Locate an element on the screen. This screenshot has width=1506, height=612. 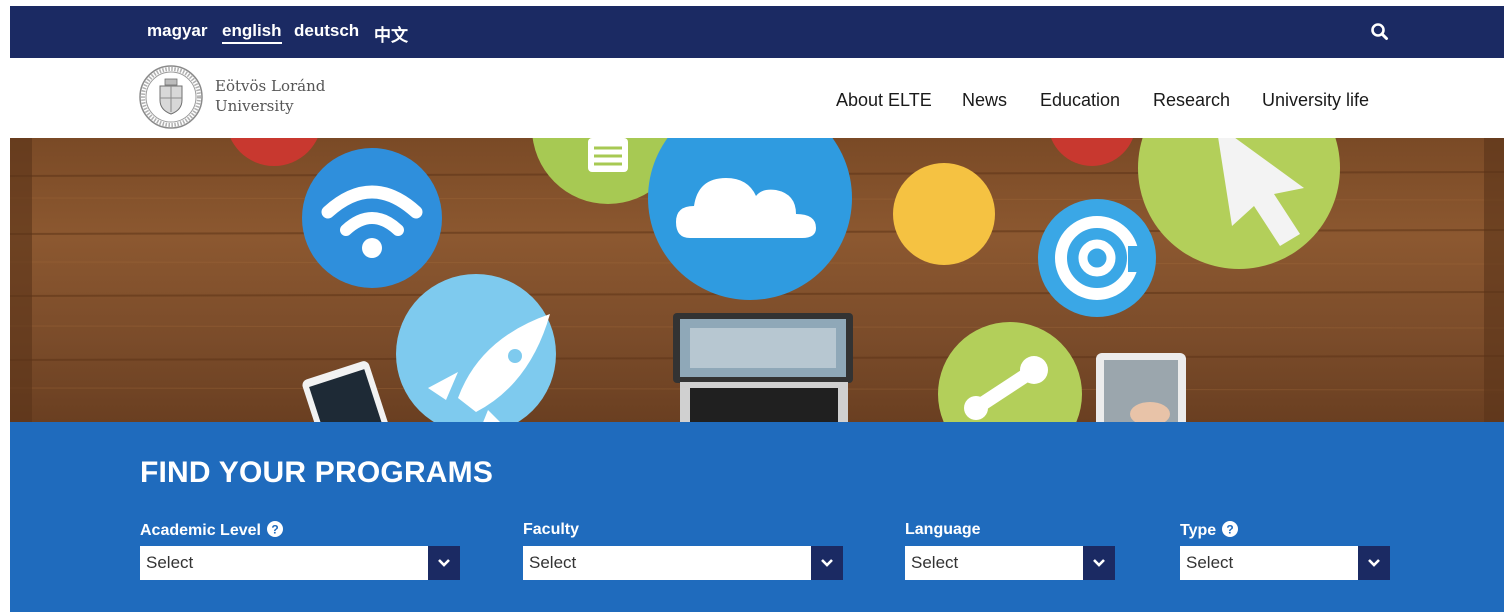
academic-level-dropdown-button is located at coordinates (444, 563).